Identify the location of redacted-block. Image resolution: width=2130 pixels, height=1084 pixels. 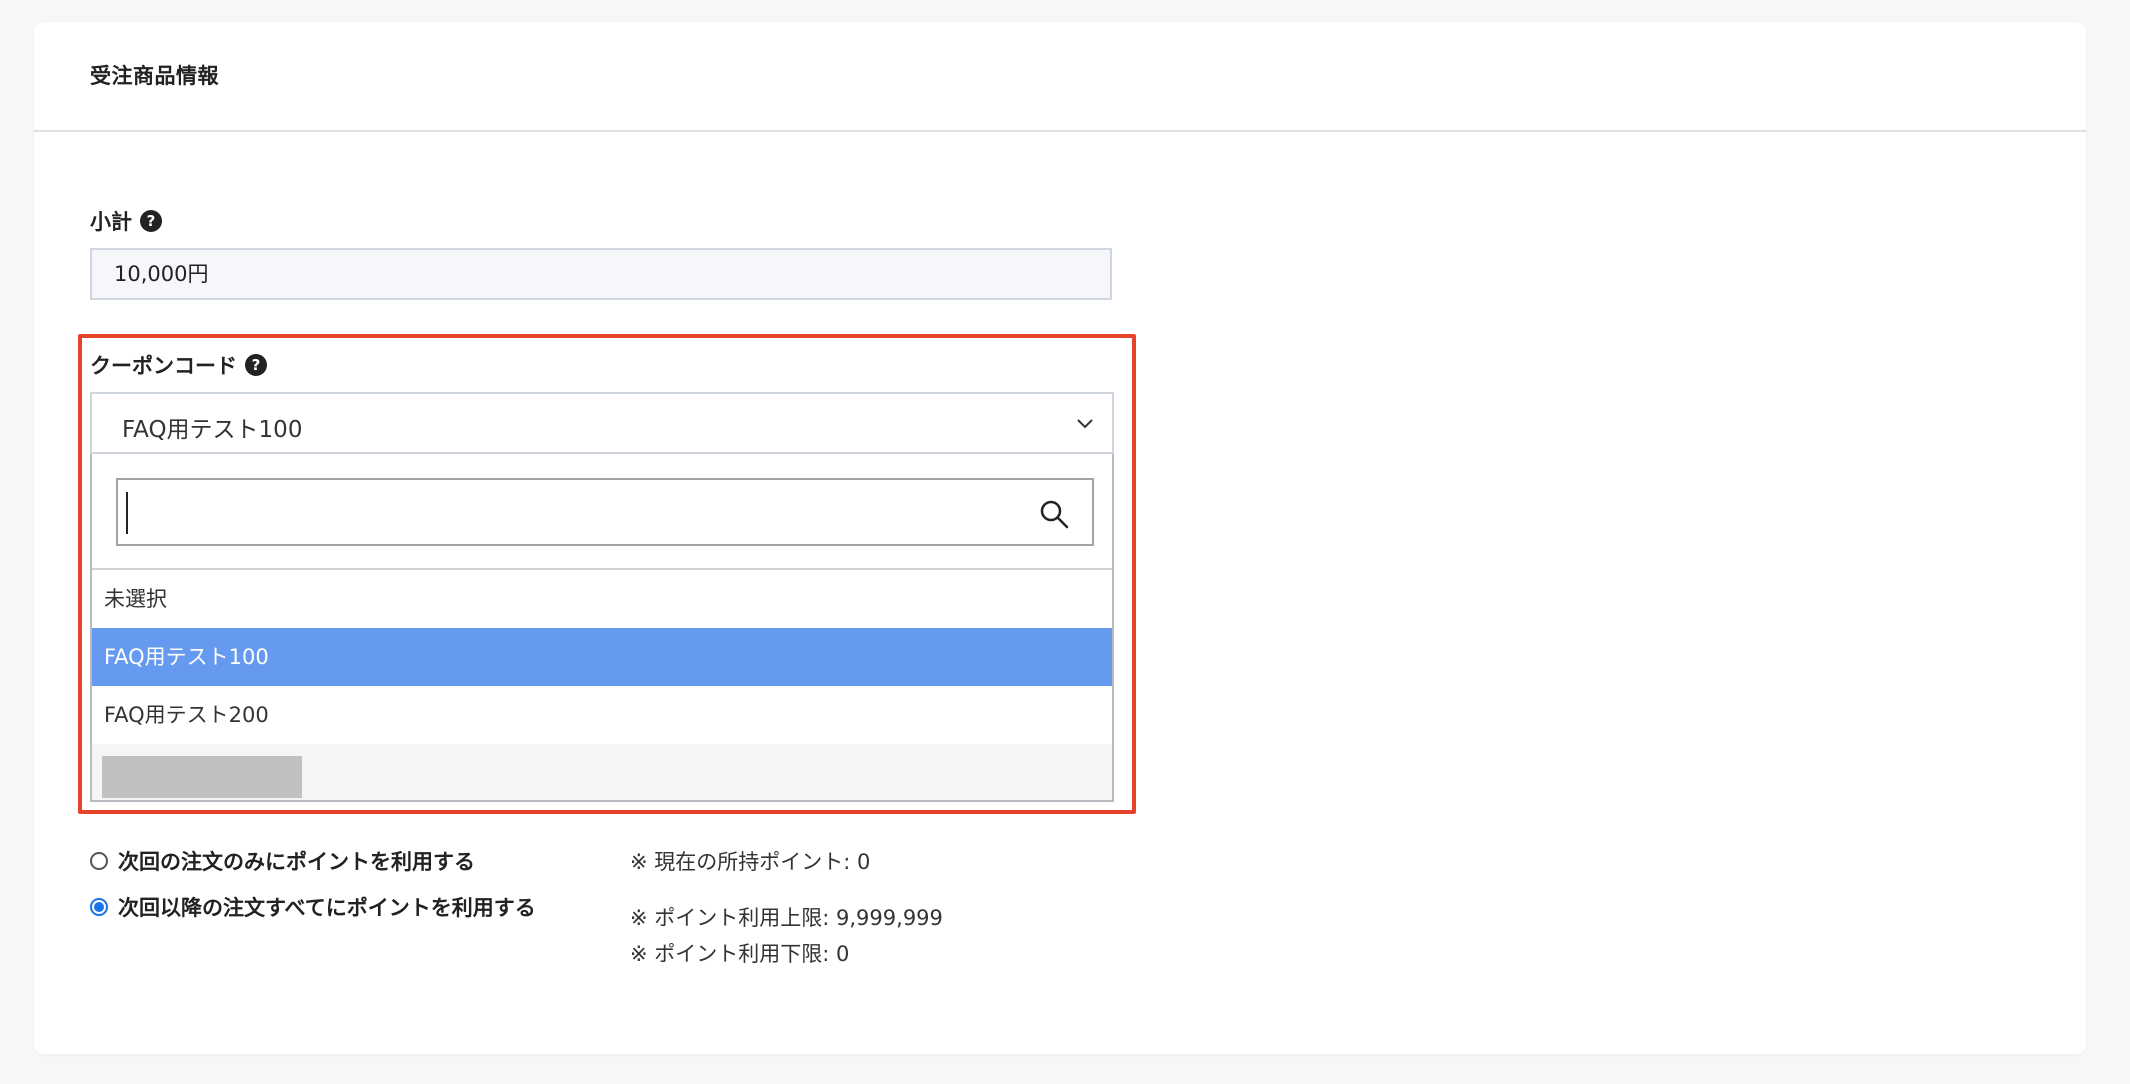
(202, 777).